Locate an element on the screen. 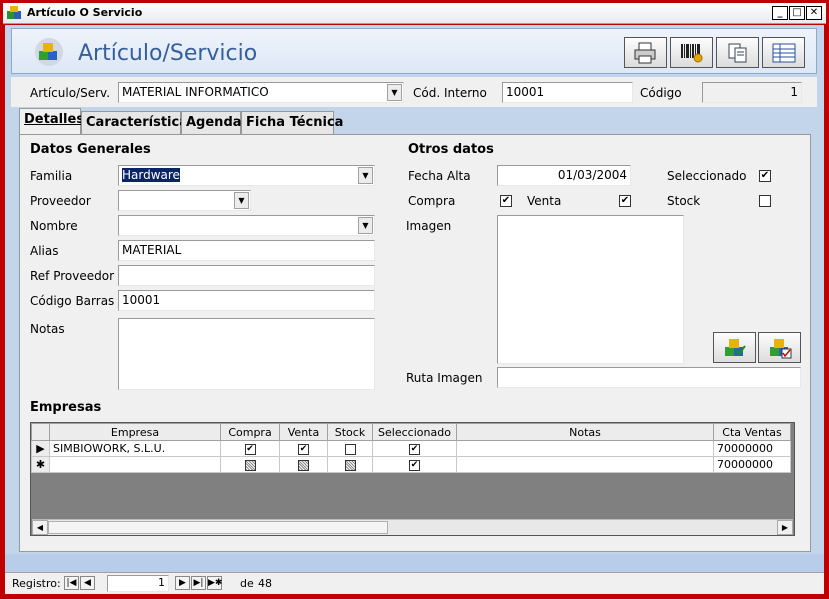  cell-compra: ✔ is located at coordinates (250, 448).